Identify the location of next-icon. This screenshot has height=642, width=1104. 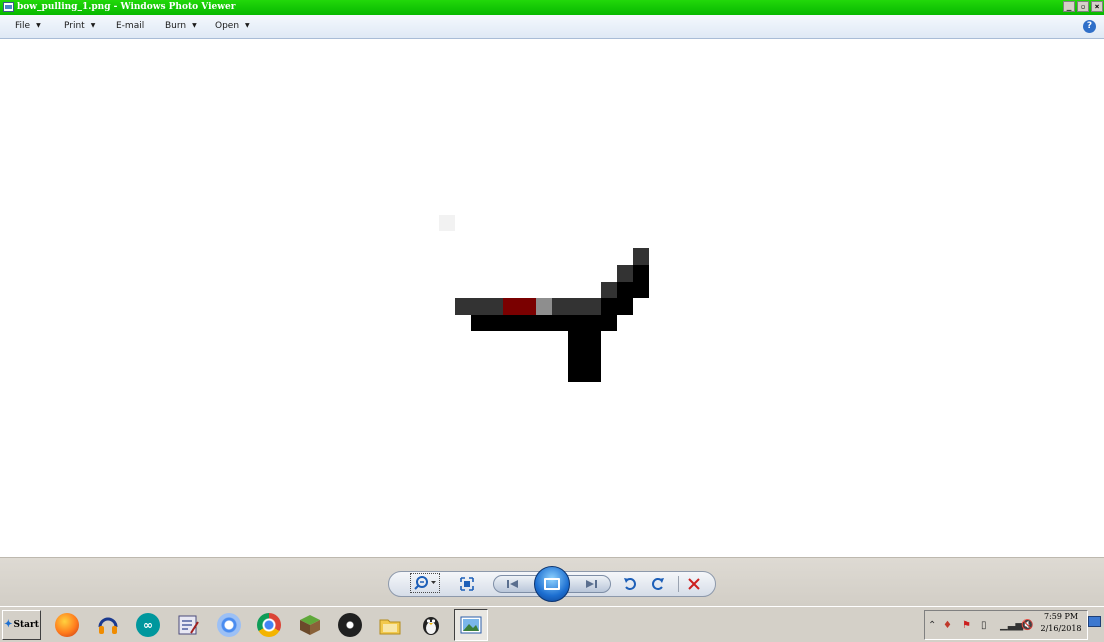
(591, 584).